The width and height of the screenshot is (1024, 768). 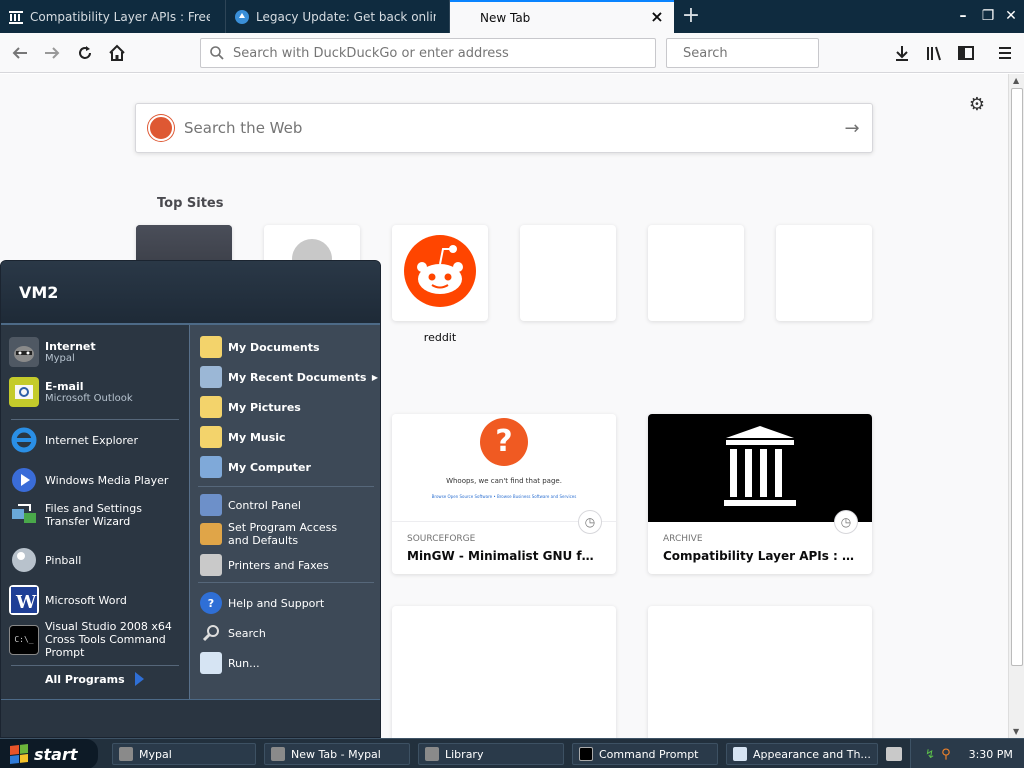 What do you see at coordinates (63, 560) in the screenshot?
I see `program-label: Pinball` at bounding box center [63, 560].